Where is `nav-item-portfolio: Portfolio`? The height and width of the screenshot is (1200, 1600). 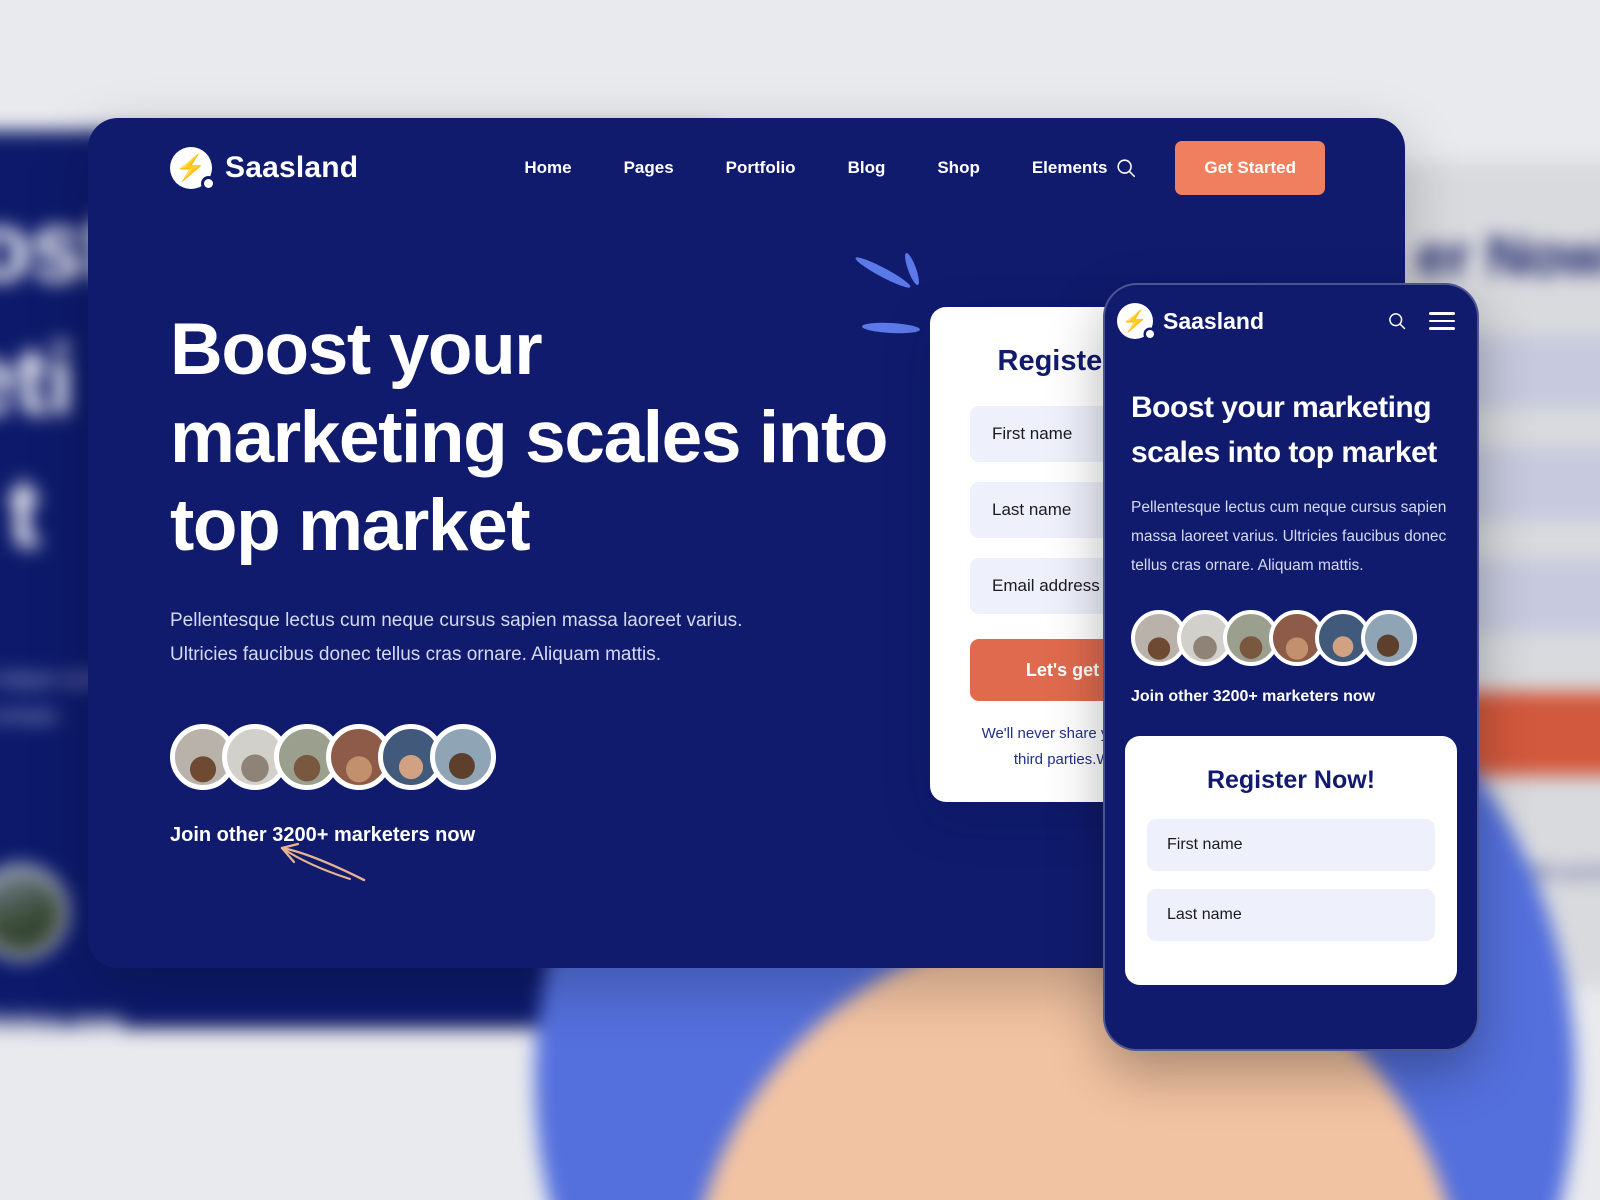
nav-item-portfolio: Portfolio is located at coordinates (761, 168).